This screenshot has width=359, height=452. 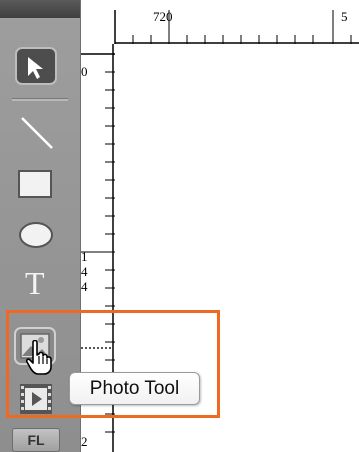 What do you see at coordinates (35, 184) in the screenshot?
I see `rectangle-icon` at bounding box center [35, 184].